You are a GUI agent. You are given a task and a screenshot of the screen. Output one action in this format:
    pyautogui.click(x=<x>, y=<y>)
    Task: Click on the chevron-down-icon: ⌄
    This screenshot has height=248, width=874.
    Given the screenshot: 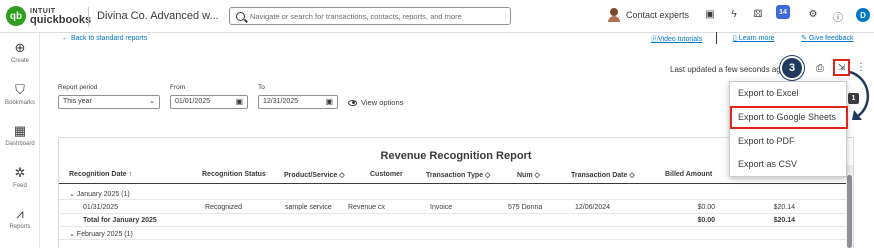 What is the action you would take?
    pyautogui.click(x=152, y=101)
    